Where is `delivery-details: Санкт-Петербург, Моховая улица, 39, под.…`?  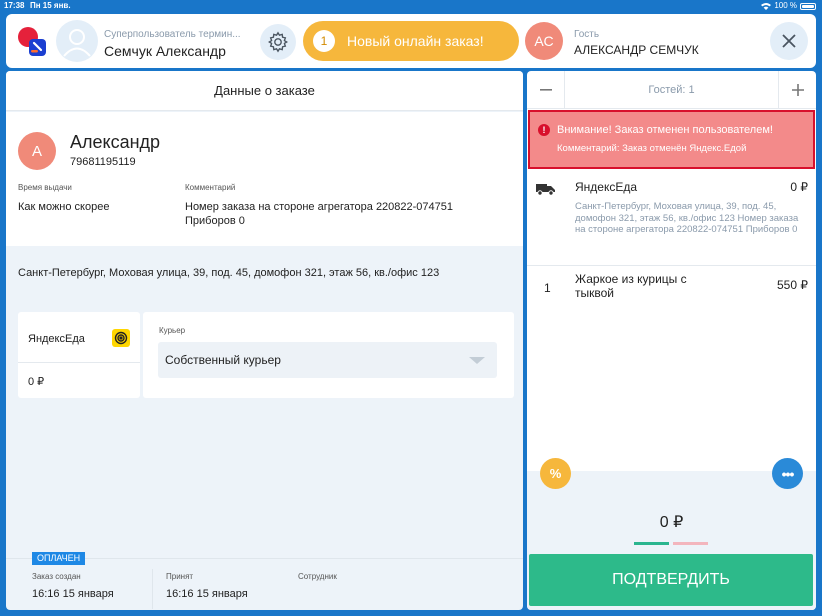 delivery-details: Санкт-Петербург, Моховая улица, 39, под.… is located at coordinates (687, 218).